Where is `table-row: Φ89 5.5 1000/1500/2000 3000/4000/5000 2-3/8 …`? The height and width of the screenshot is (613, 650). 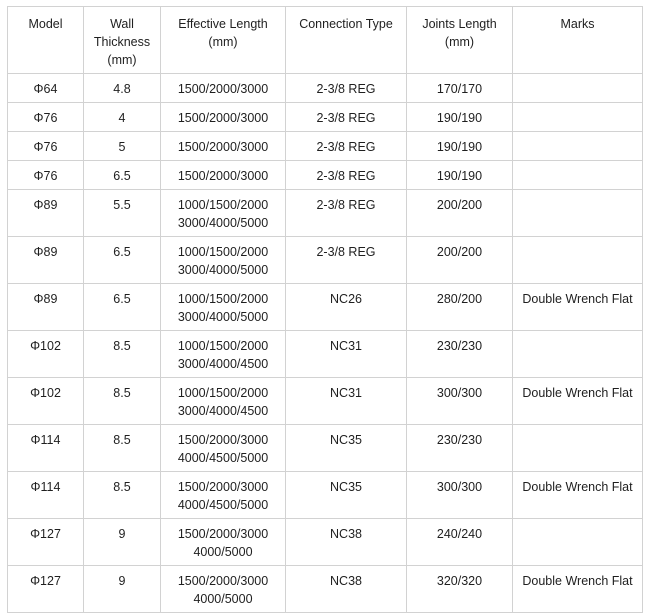
table-row: Φ89 5.5 1000/1500/2000 3000/4000/5000 2-3/8 … is located at coordinates (325, 213).